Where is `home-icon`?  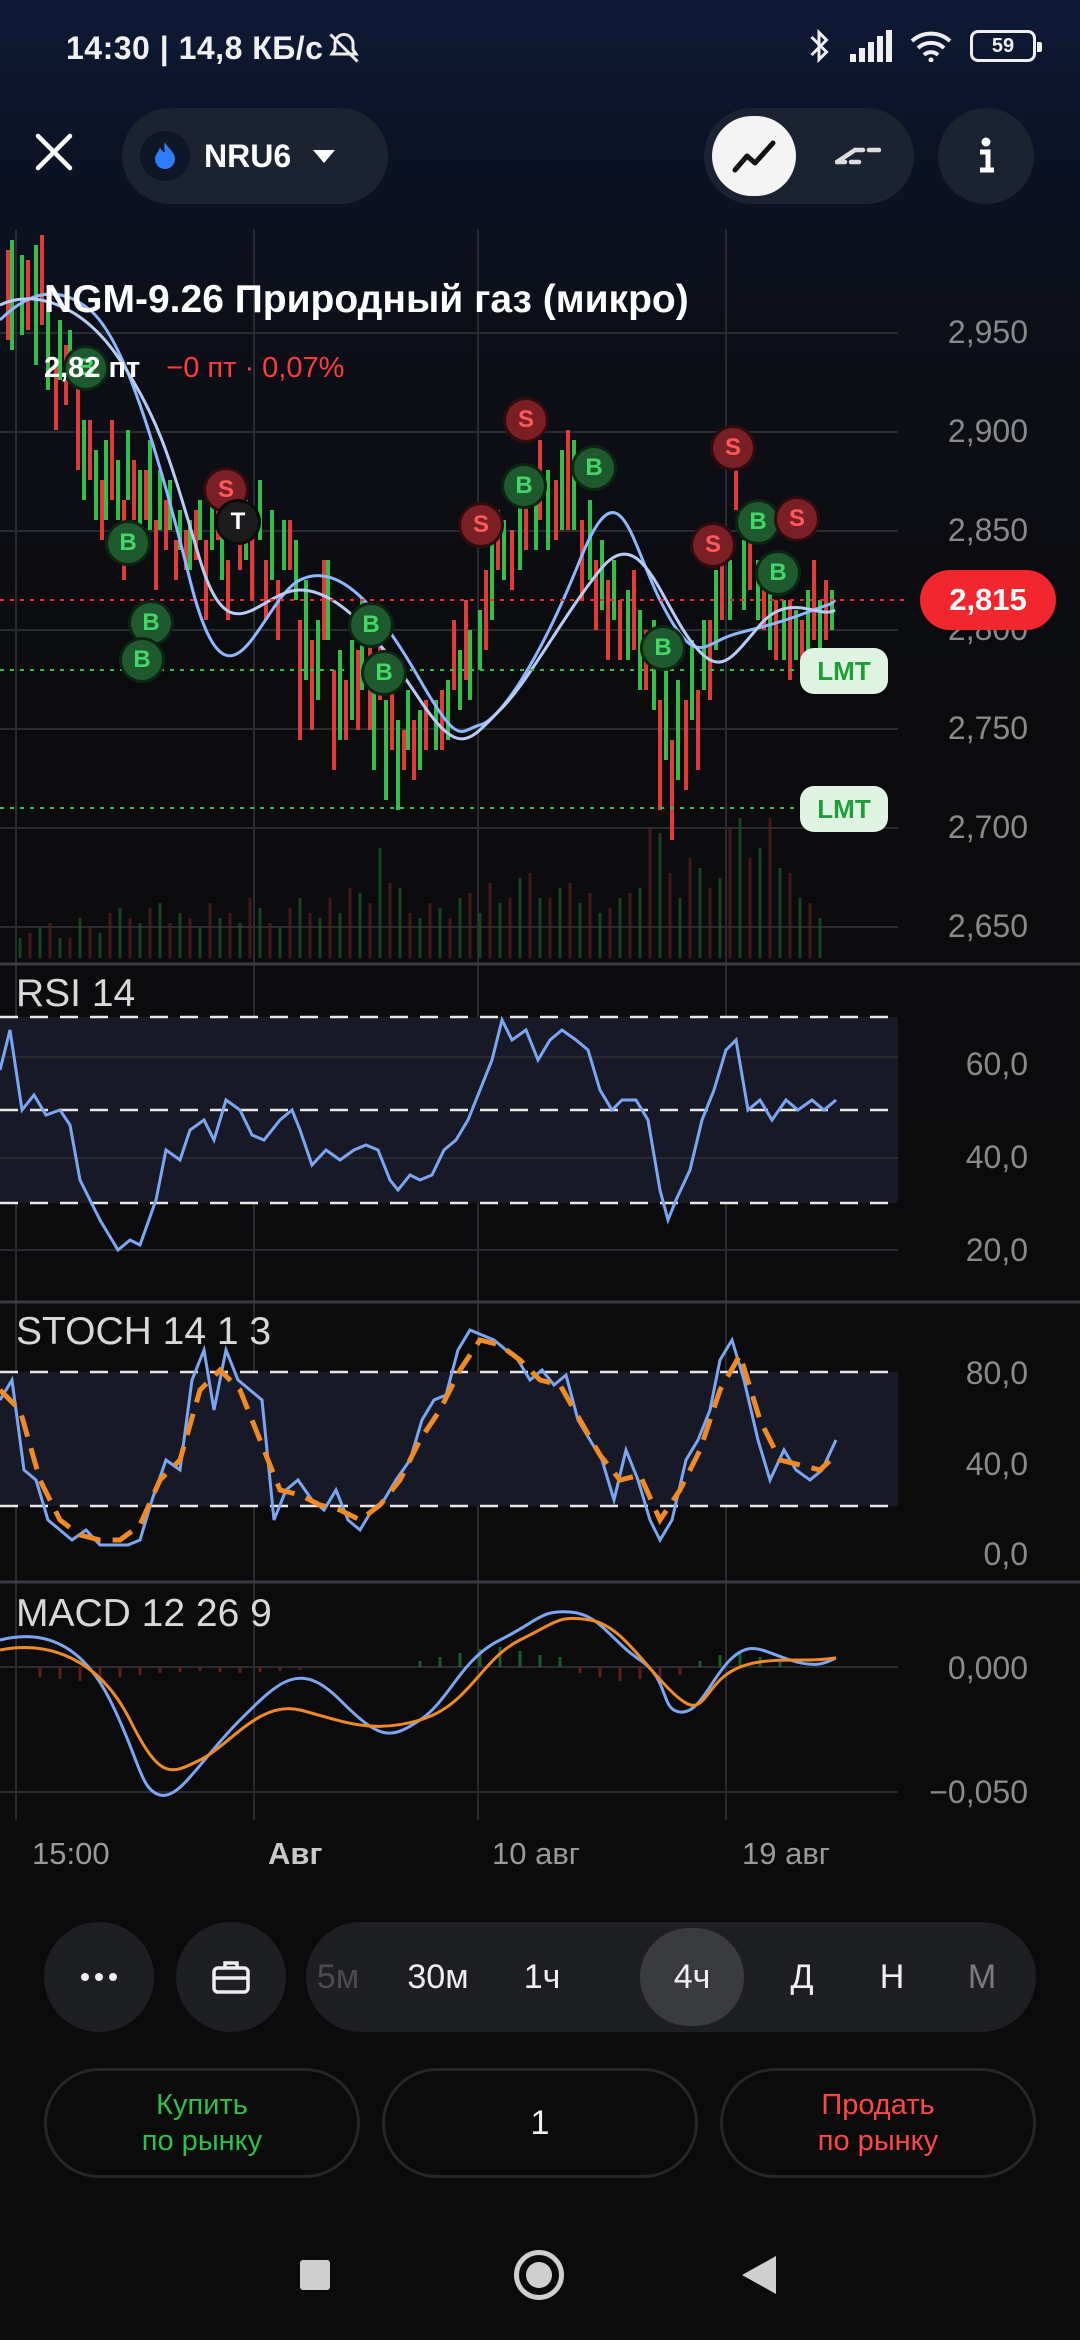
home-icon is located at coordinates (539, 2275).